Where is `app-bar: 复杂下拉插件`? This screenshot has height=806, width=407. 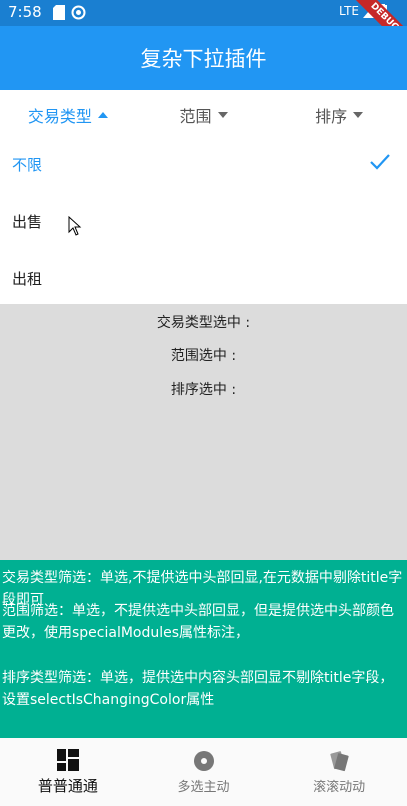 app-bar: 复杂下拉插件 is located at coordinates (203, 58).